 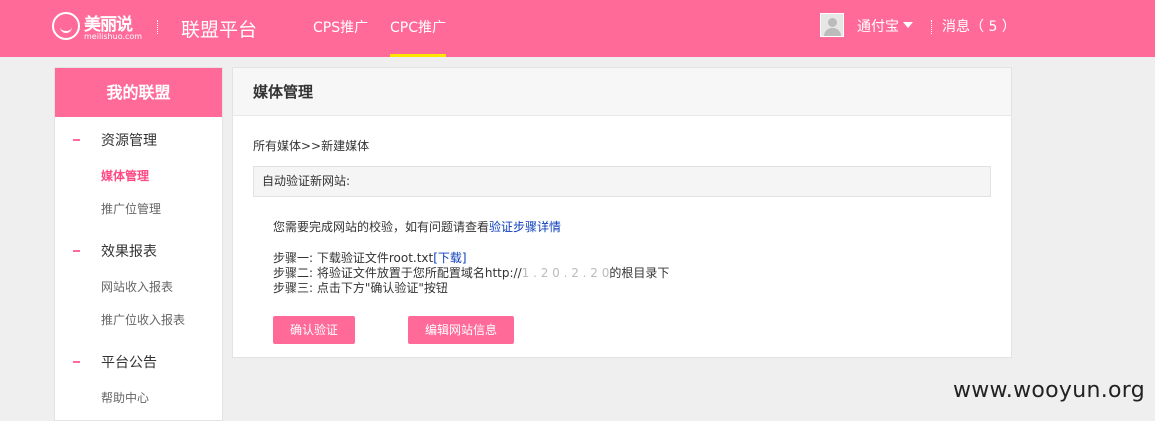 What do you see at coordinates (98, 27) in the screenshot?
I see `meilishuo-logo: 美丽说 meilishuo.com` at bounding box center [98, 27].